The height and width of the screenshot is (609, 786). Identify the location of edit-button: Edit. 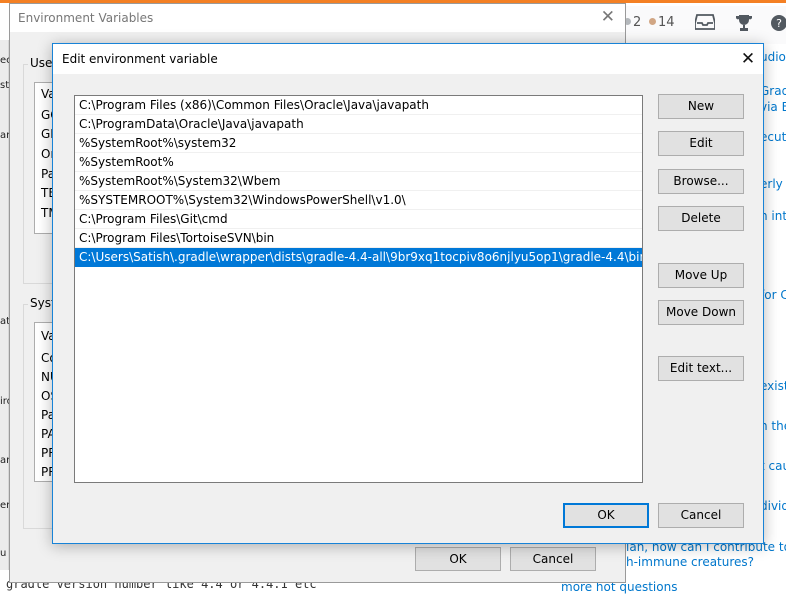
(701, 143).